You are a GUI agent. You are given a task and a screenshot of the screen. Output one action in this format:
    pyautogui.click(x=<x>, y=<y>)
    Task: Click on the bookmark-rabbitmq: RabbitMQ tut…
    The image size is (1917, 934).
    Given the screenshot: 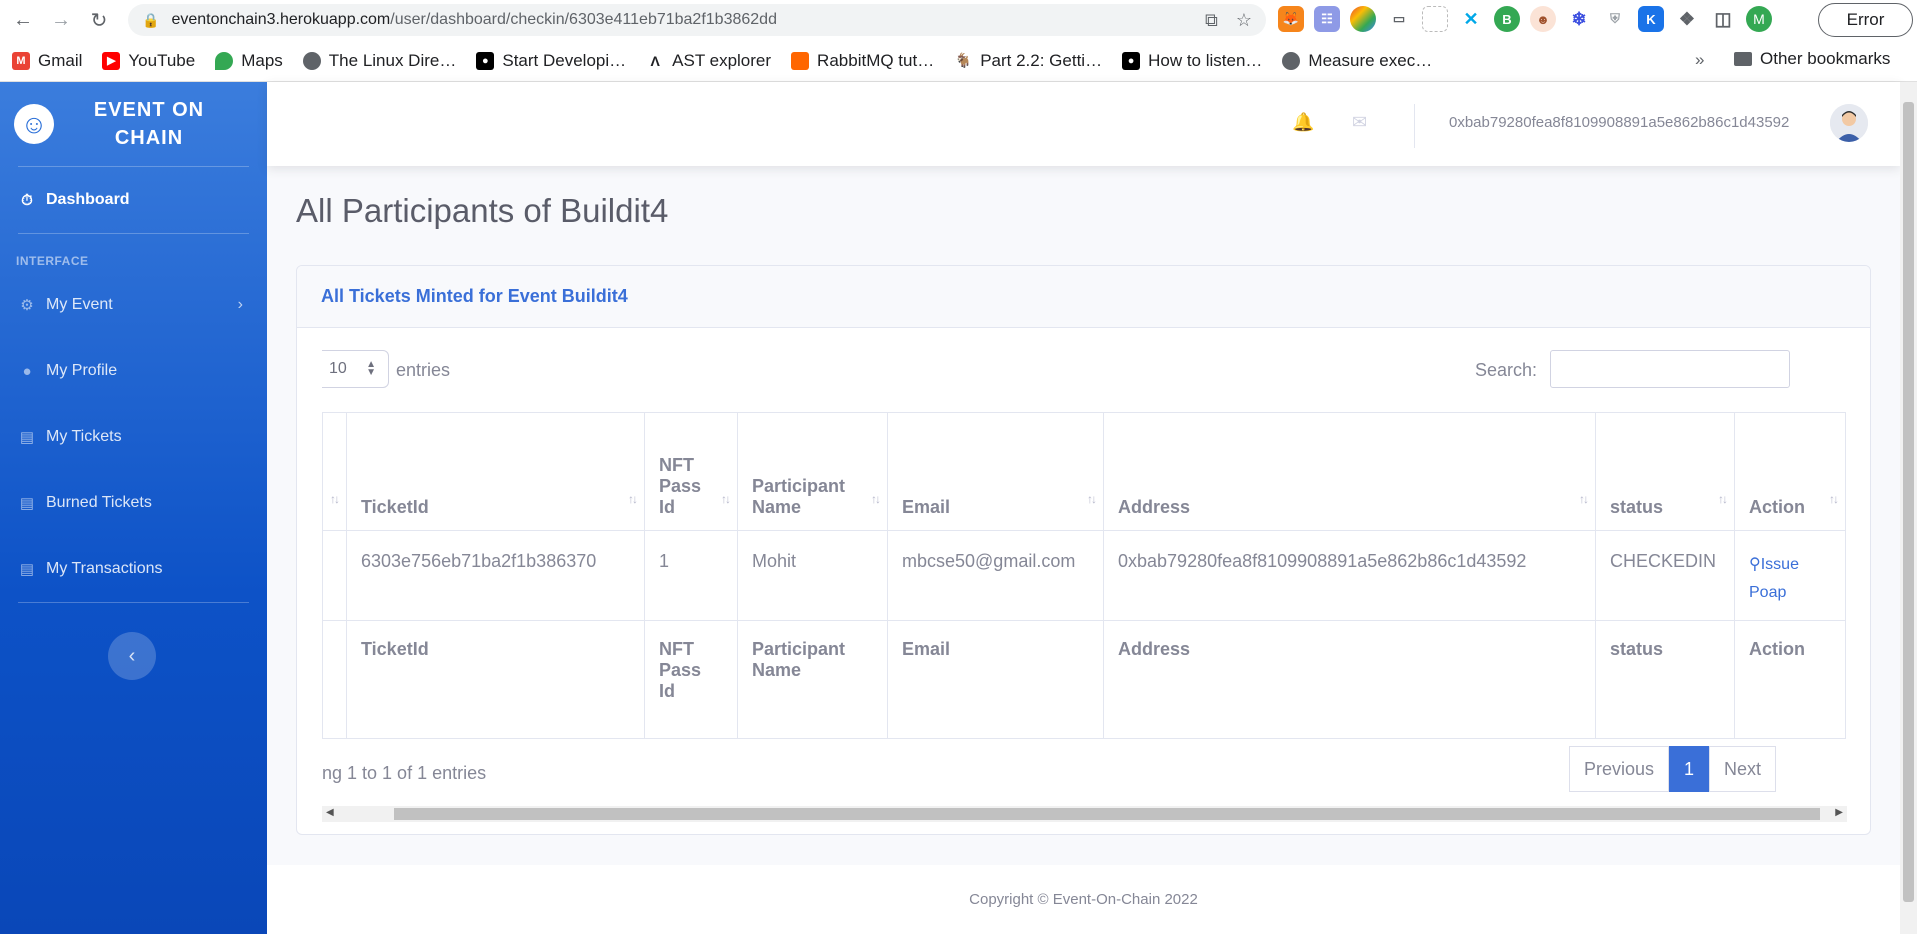 What is the action you would take?
    pyautogui.click(x=862, y=61)
    